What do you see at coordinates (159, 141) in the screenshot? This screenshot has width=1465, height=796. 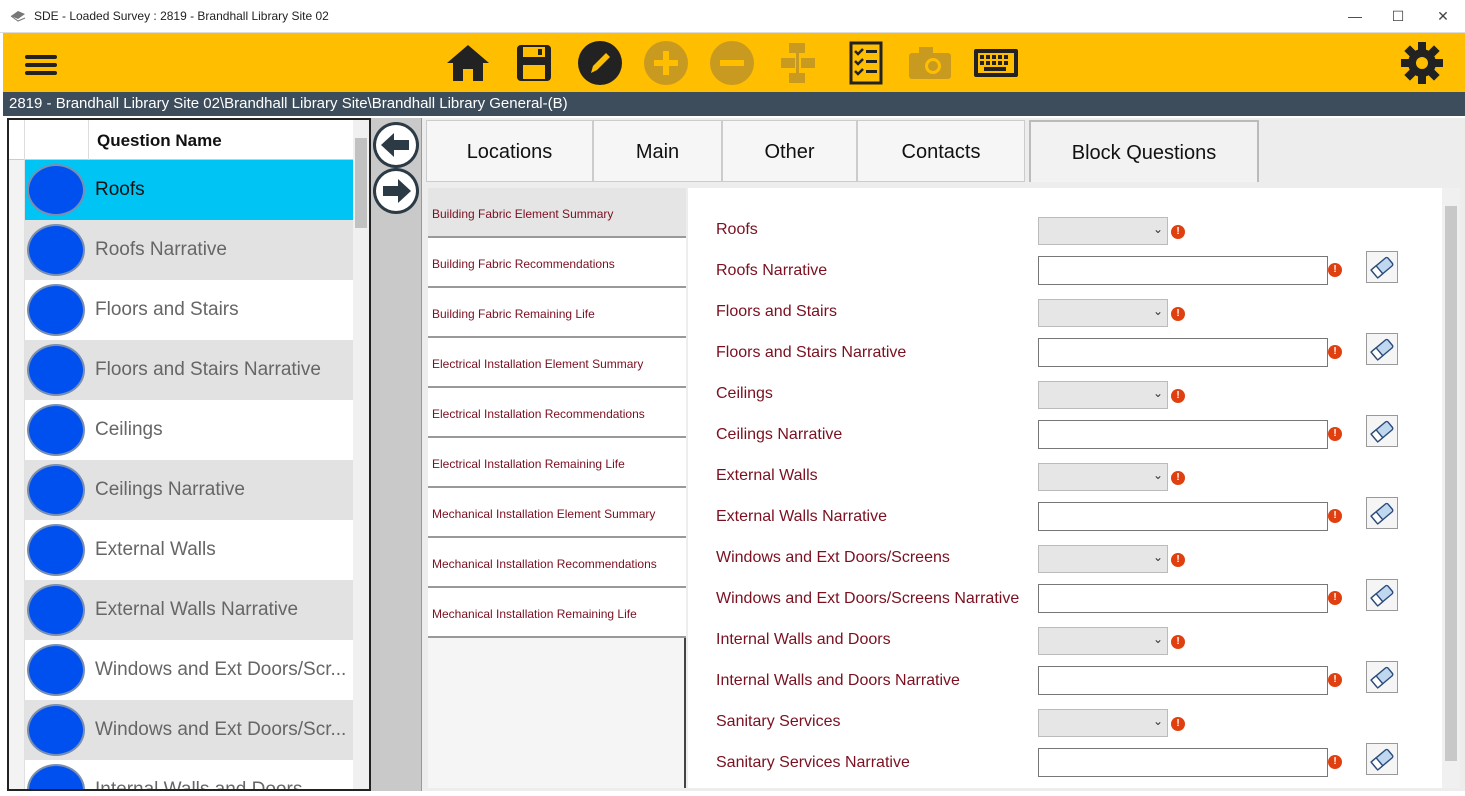 I see `question-name-header: Question Name` at bounding box center [159, 141].